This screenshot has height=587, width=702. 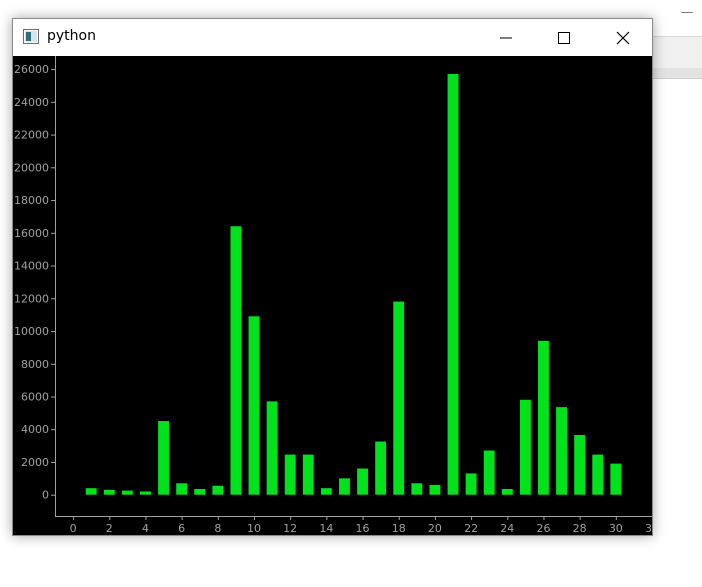 What do you see at coordinates (31, 135) in the screenshot?
I see `y-tick-label: 22000` at bounding box center [31, 135].